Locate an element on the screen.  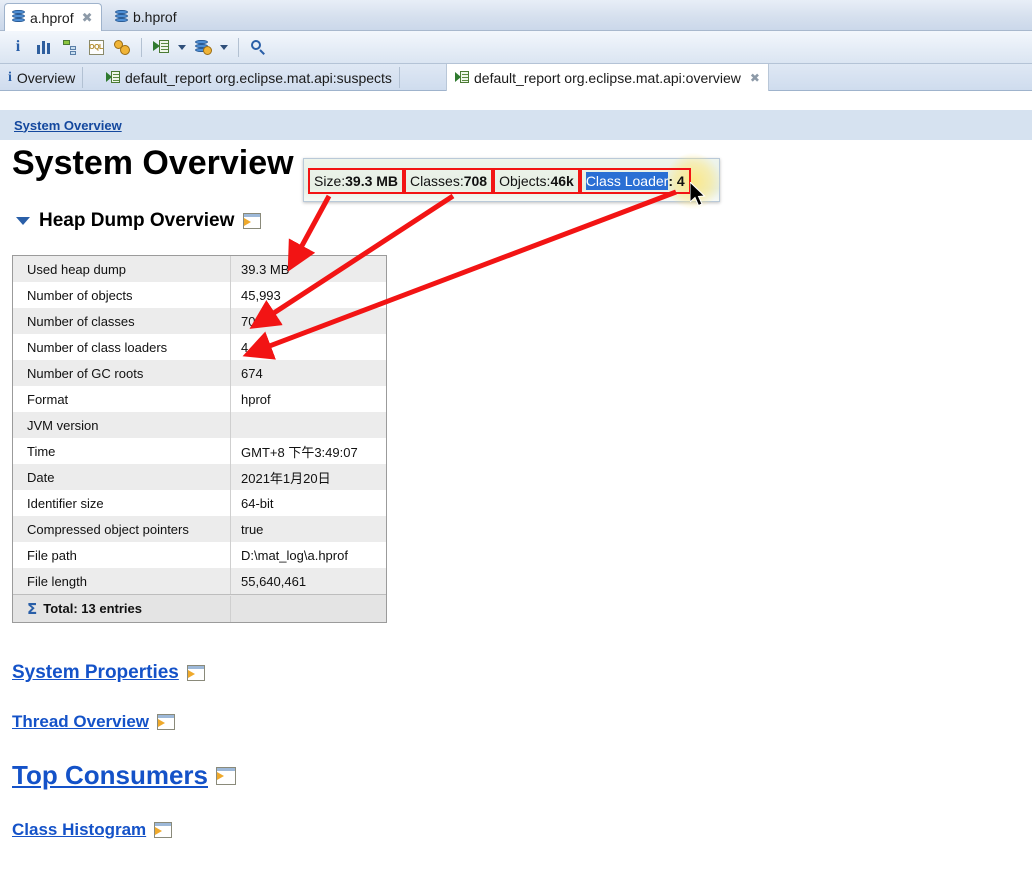
table-cell-key: File path is located at coordinates (122, 555).